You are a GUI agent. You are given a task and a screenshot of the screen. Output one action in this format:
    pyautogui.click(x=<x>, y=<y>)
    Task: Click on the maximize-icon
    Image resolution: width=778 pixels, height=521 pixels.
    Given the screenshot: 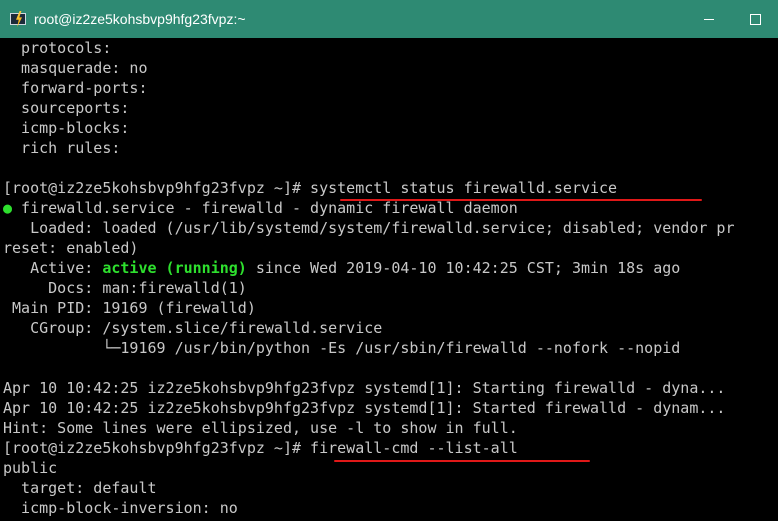 What is the action you would take?
    pyautogui.click(x=755, y=19)
    